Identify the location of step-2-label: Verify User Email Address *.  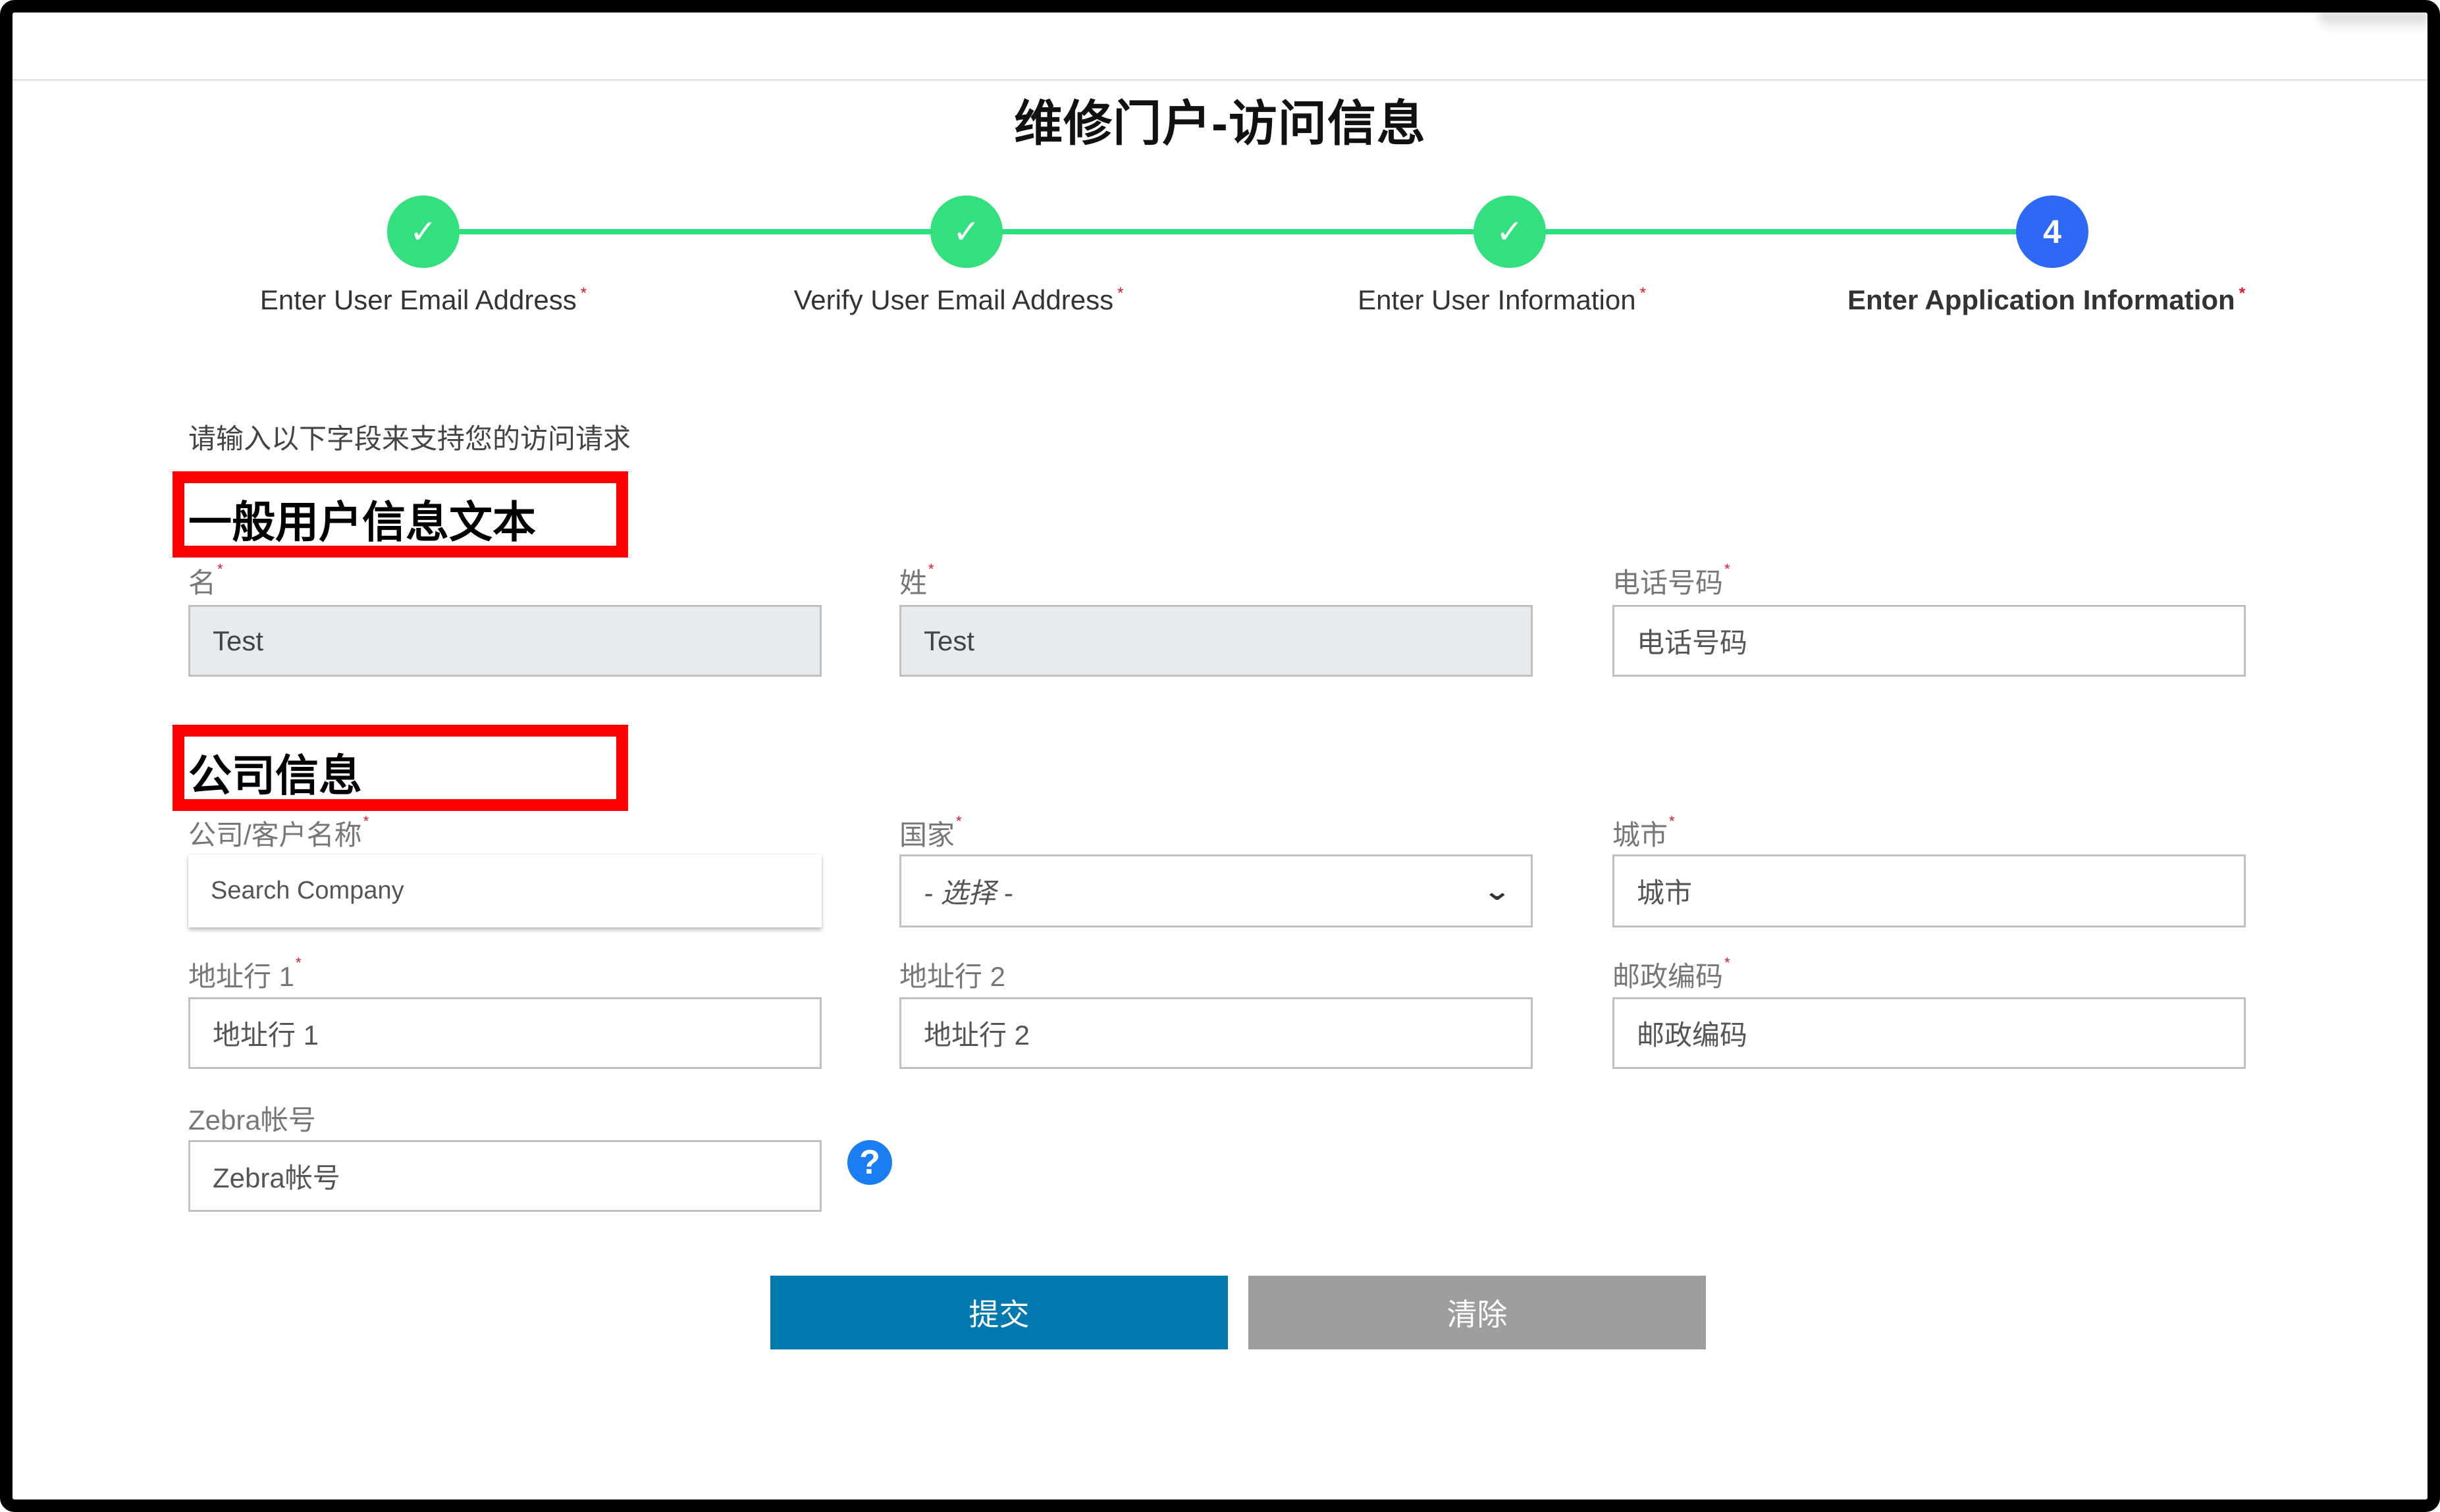
(958, 300).